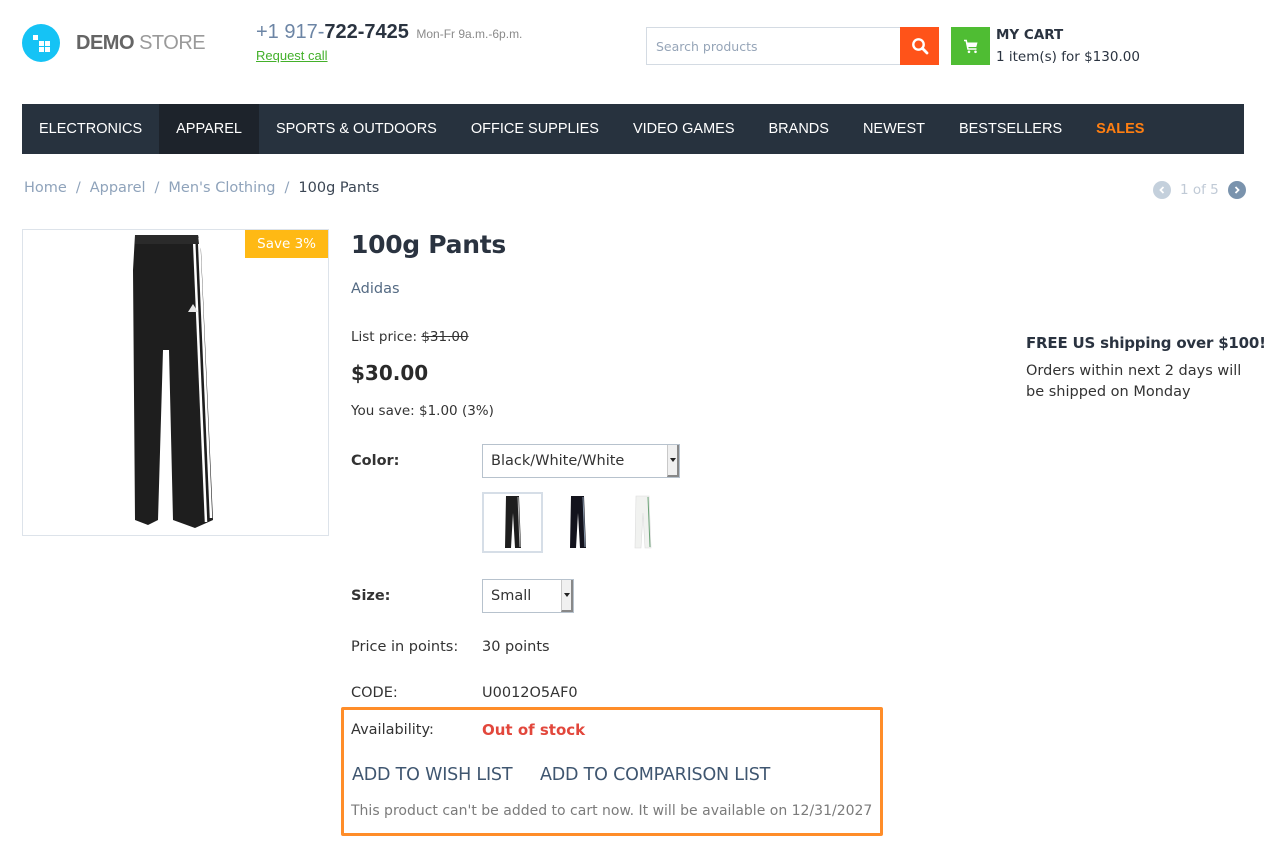  I want to click on nav-item-video-games: VIDEO GAMES, so click(684, 129).